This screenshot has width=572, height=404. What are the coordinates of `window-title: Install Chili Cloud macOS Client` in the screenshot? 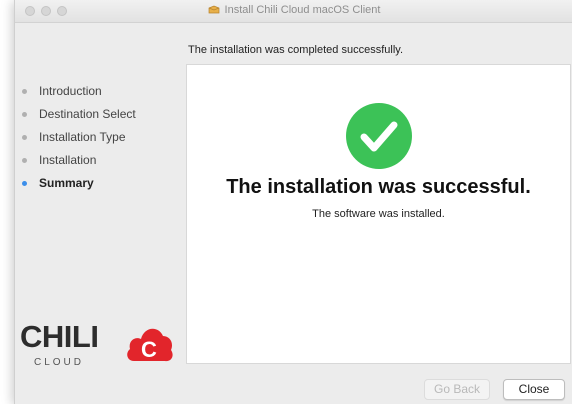 It's located at (302, 10).